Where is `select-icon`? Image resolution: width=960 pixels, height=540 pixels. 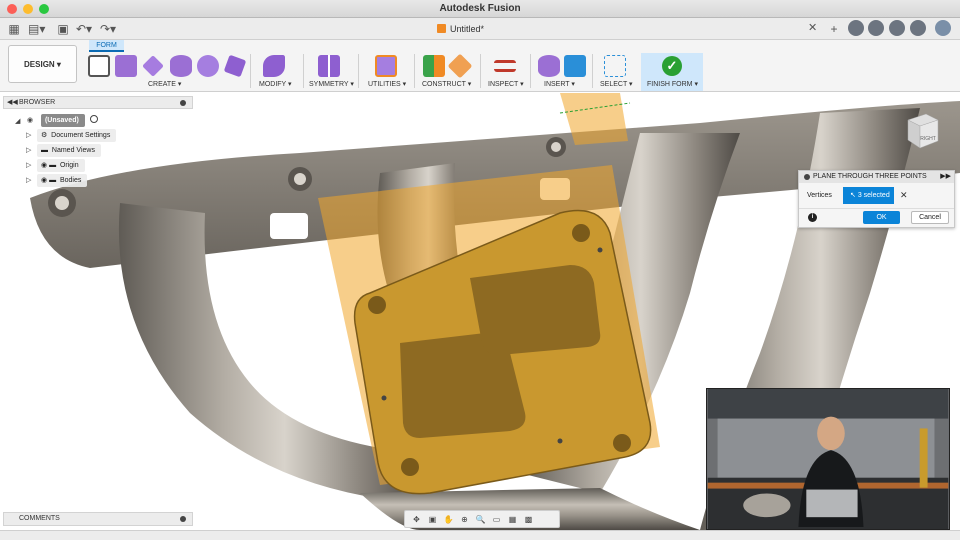
select-icon is located at coordinates (615, 66).